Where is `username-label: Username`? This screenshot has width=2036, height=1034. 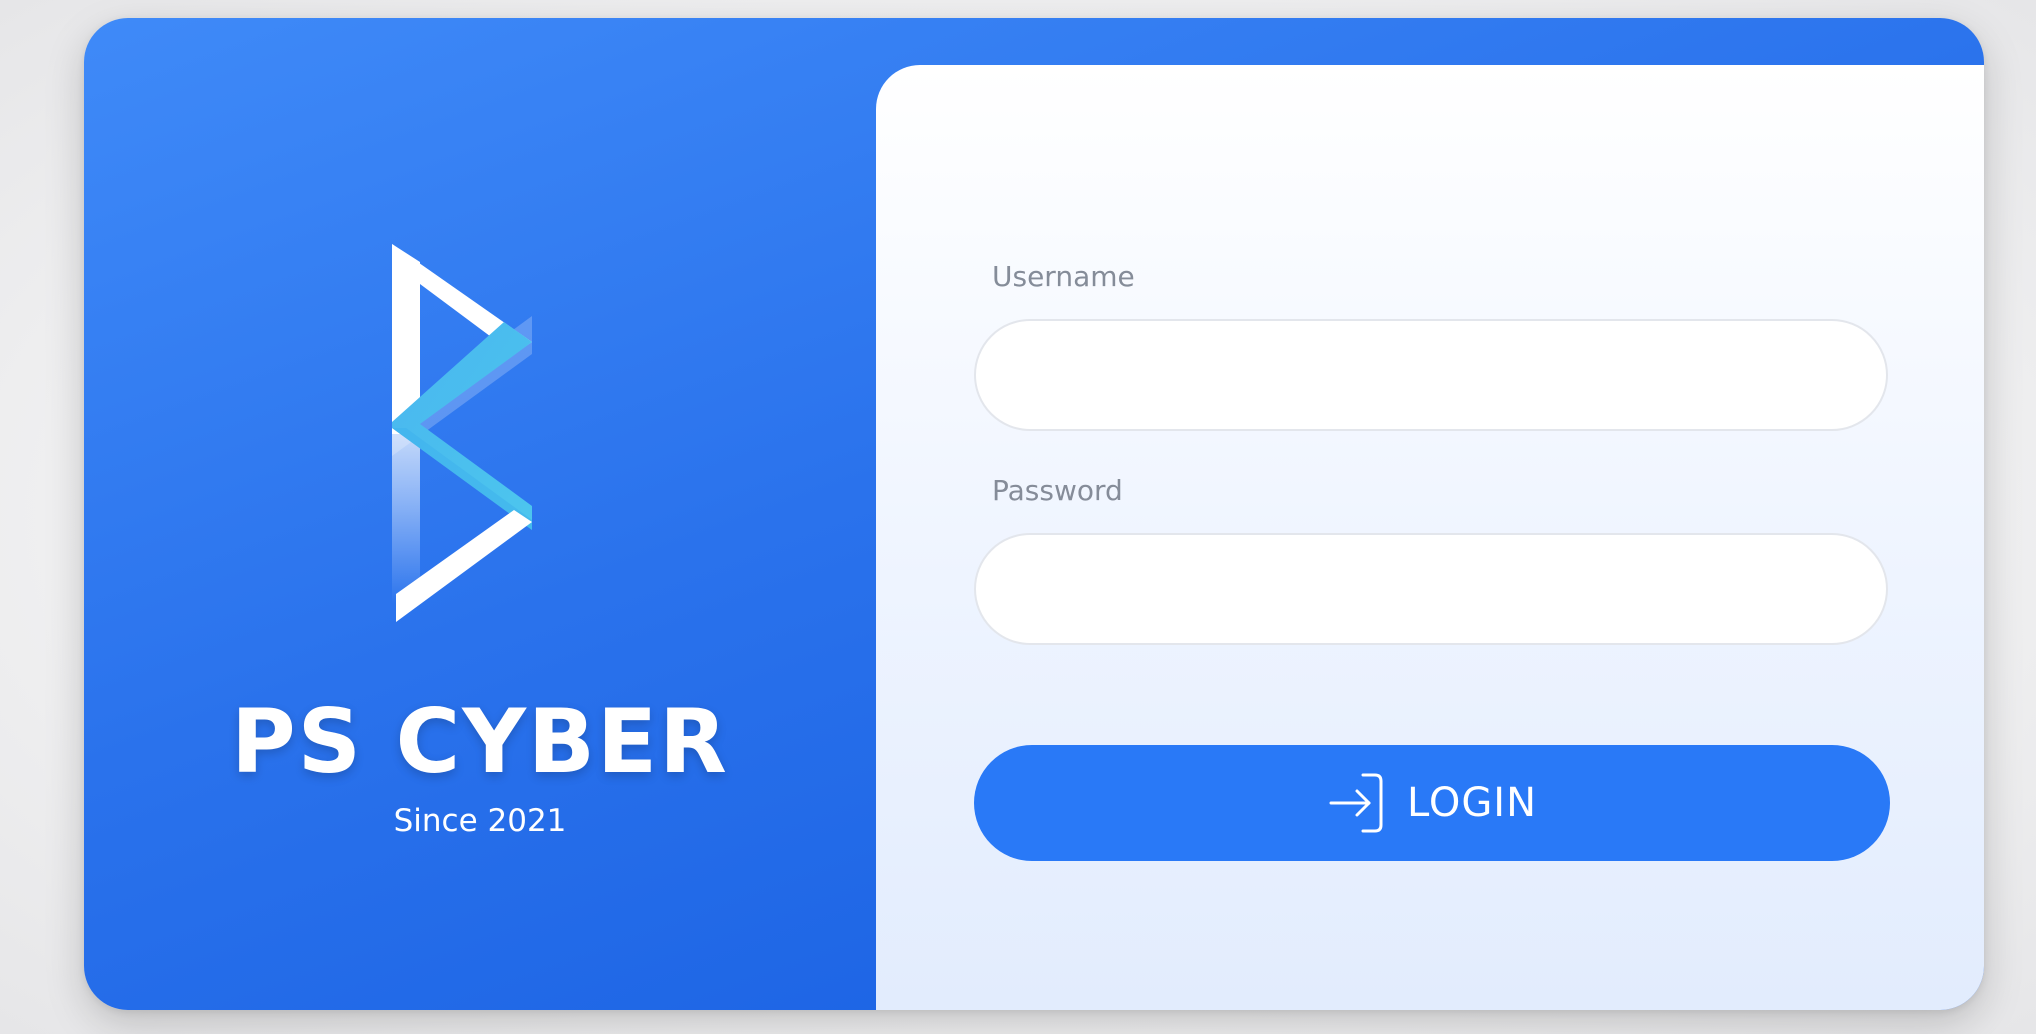
username-label: Username is located at coordinates (1063, 276).